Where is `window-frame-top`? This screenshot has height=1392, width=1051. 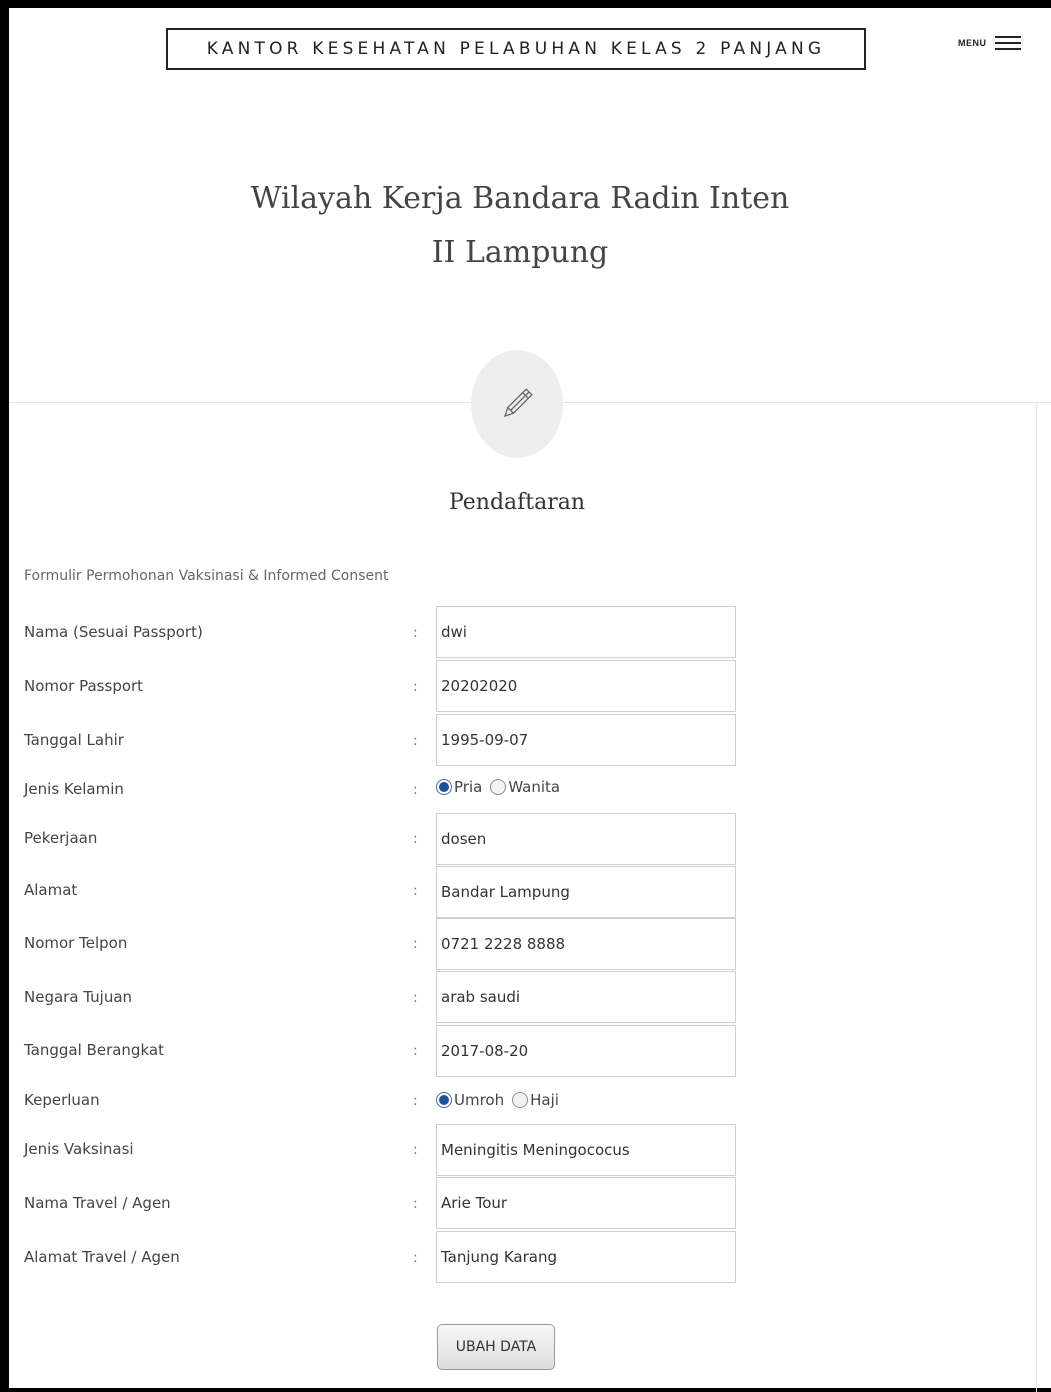 window-frame-top is located at coordinates (525, 4).